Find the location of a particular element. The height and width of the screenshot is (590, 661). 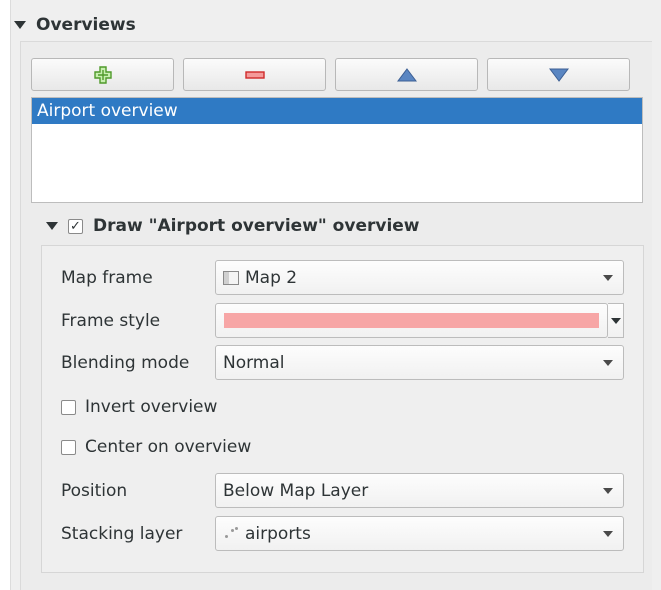

frame-style-label: Frame style is located at coordinates (111, 321).